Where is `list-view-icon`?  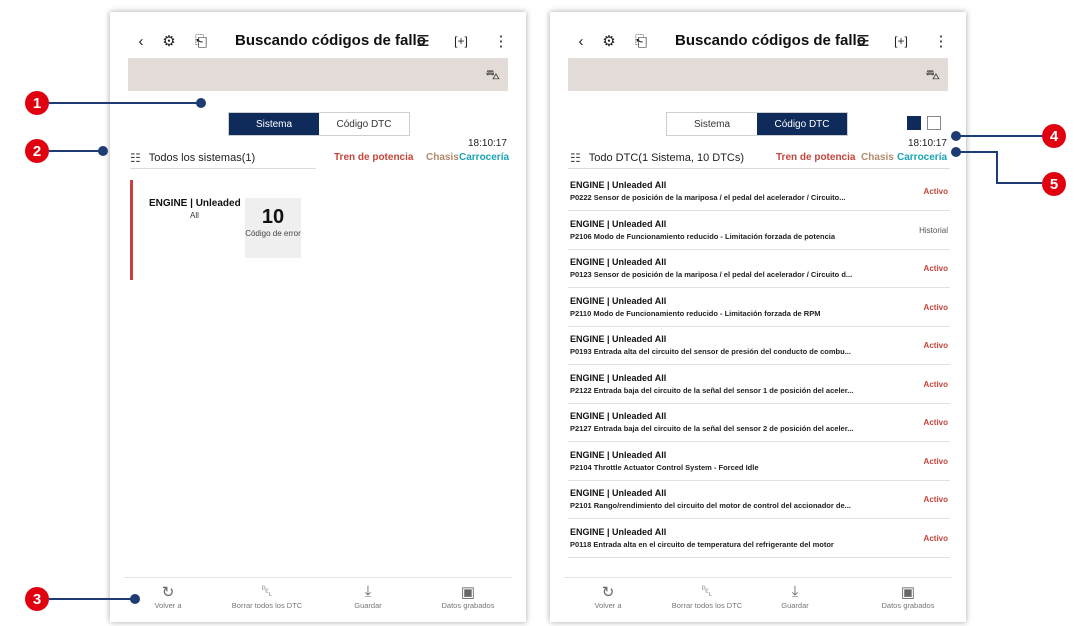 list-view-icon is located at coordinates (914, 123).